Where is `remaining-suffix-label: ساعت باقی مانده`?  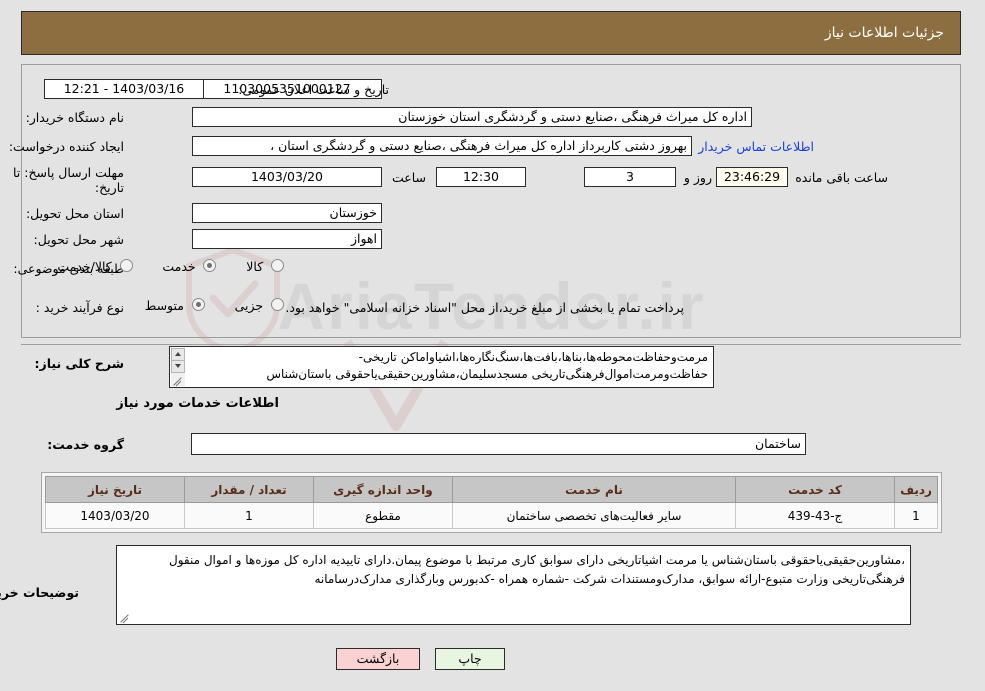
remaining-suffix-label: ساعت باقی مانده is located at coordinates (842, 177).